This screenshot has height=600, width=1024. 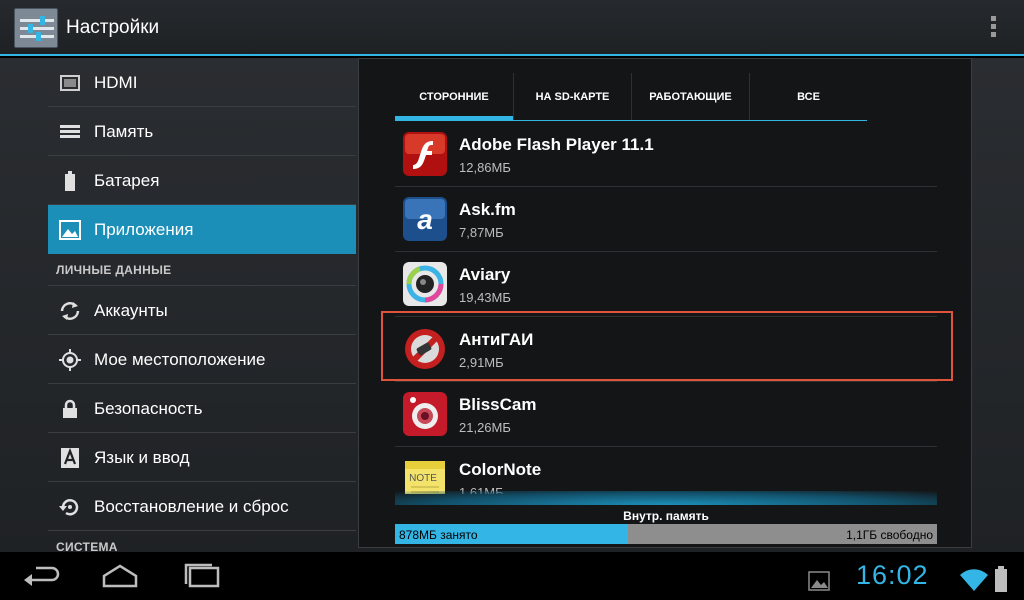 I want to click on menu-item-security: Безопасность, so click(x=202, y=408).